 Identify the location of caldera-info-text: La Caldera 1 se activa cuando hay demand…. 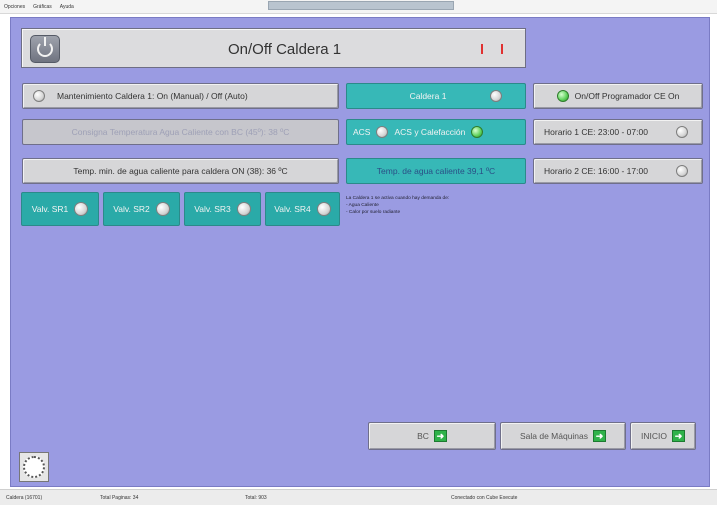
(397, 205).